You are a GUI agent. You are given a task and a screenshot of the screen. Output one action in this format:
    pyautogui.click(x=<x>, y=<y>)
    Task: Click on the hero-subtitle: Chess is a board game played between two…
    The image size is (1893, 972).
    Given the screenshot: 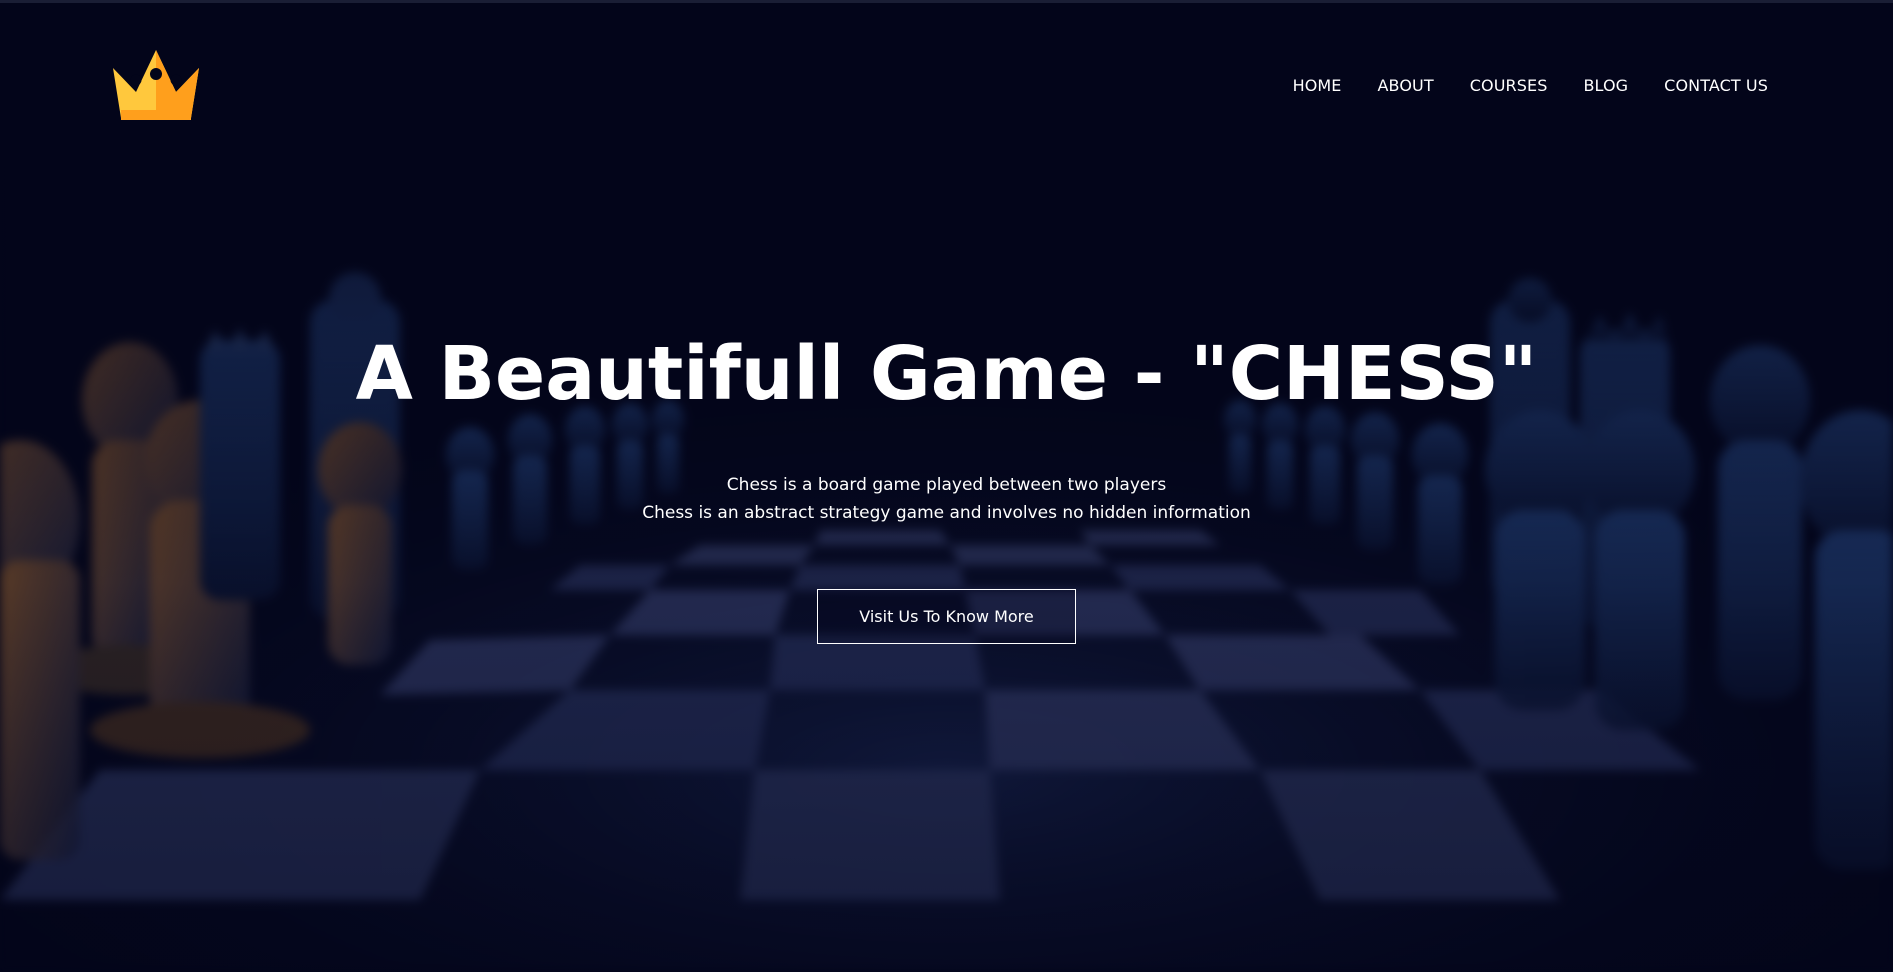 What is the action you would take?
    pyautogui.click(x=946, y=499)
    